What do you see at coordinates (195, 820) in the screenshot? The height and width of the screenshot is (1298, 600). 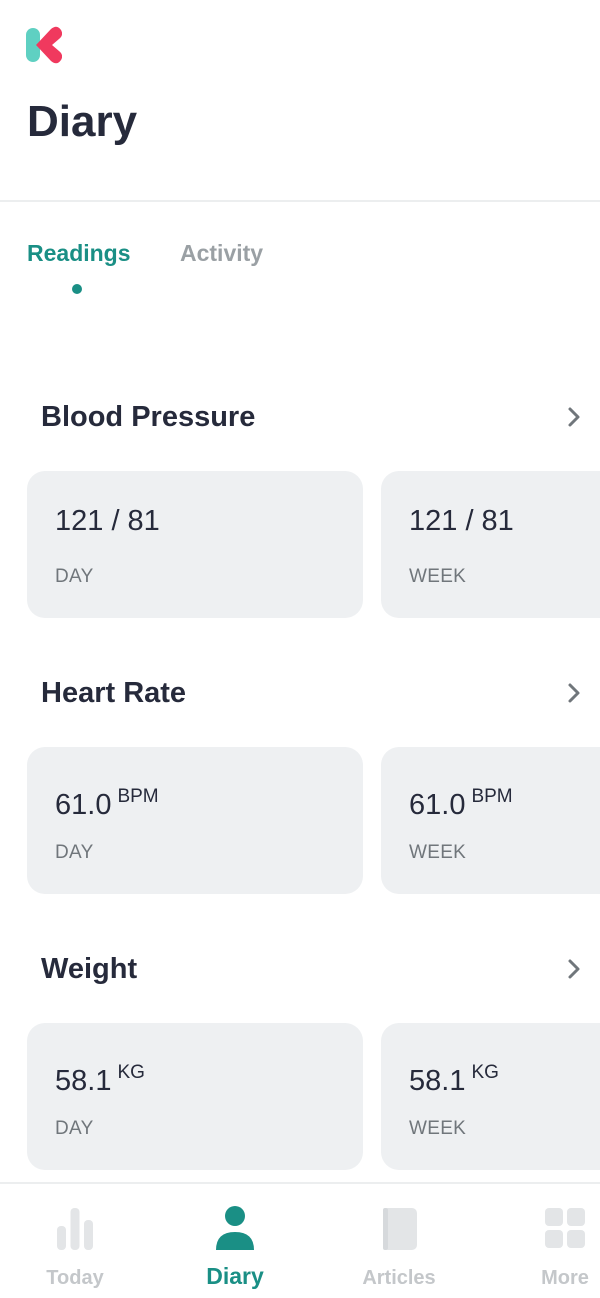 I see `reading-card-day: 61.0 BPM DAY` at bounding box center [195, 820].